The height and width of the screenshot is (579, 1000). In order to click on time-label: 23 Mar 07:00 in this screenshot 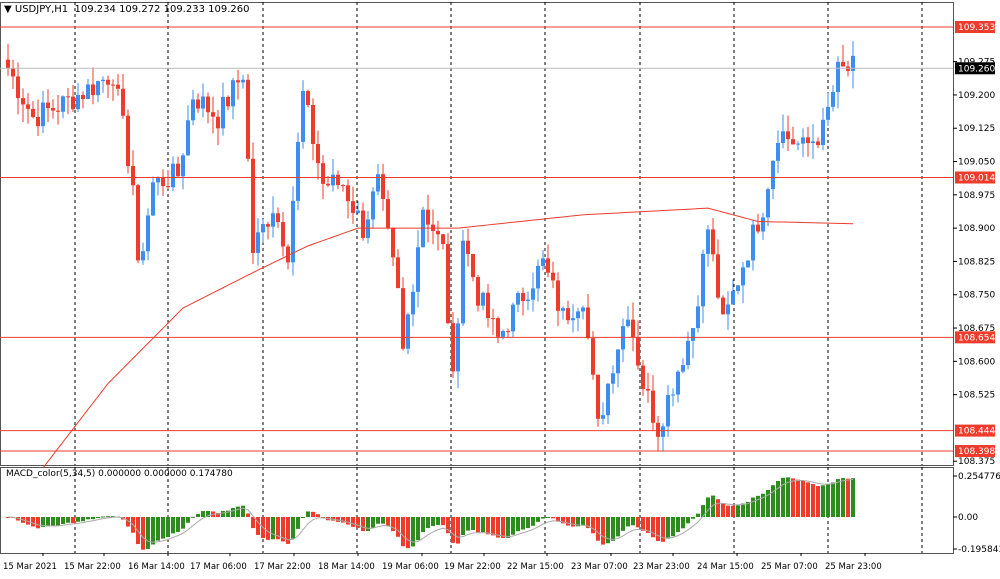, I will do `click(599, 567)`.